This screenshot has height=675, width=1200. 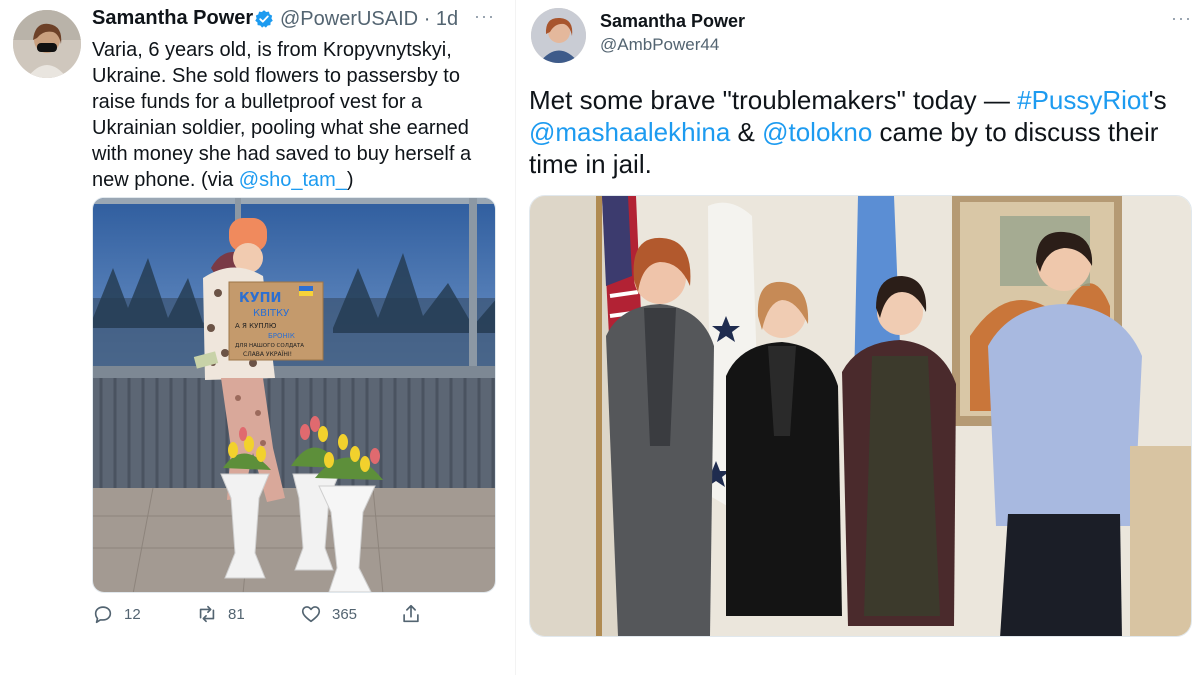 I want to click on sign-line-1: КУПИ, so click(x=260, y=298).